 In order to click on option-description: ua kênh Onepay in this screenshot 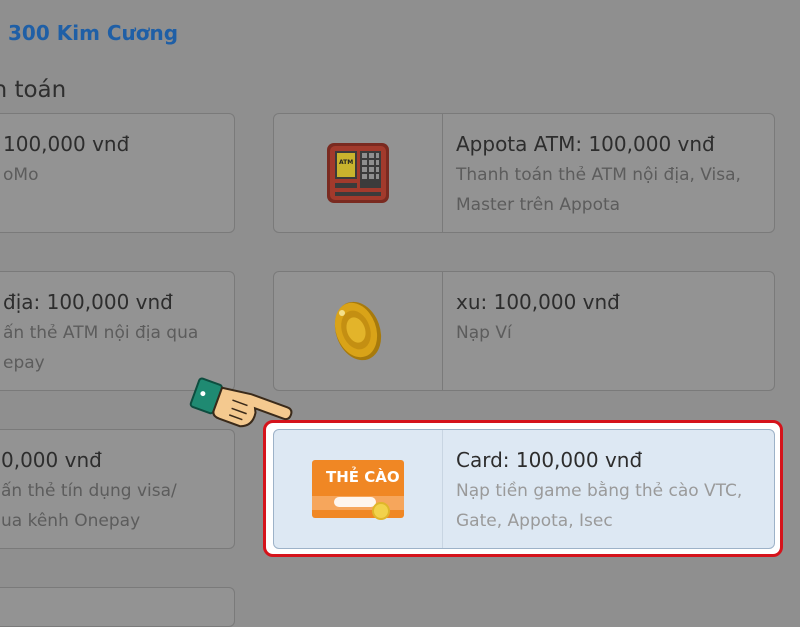, I will do `click(71, 521)`.